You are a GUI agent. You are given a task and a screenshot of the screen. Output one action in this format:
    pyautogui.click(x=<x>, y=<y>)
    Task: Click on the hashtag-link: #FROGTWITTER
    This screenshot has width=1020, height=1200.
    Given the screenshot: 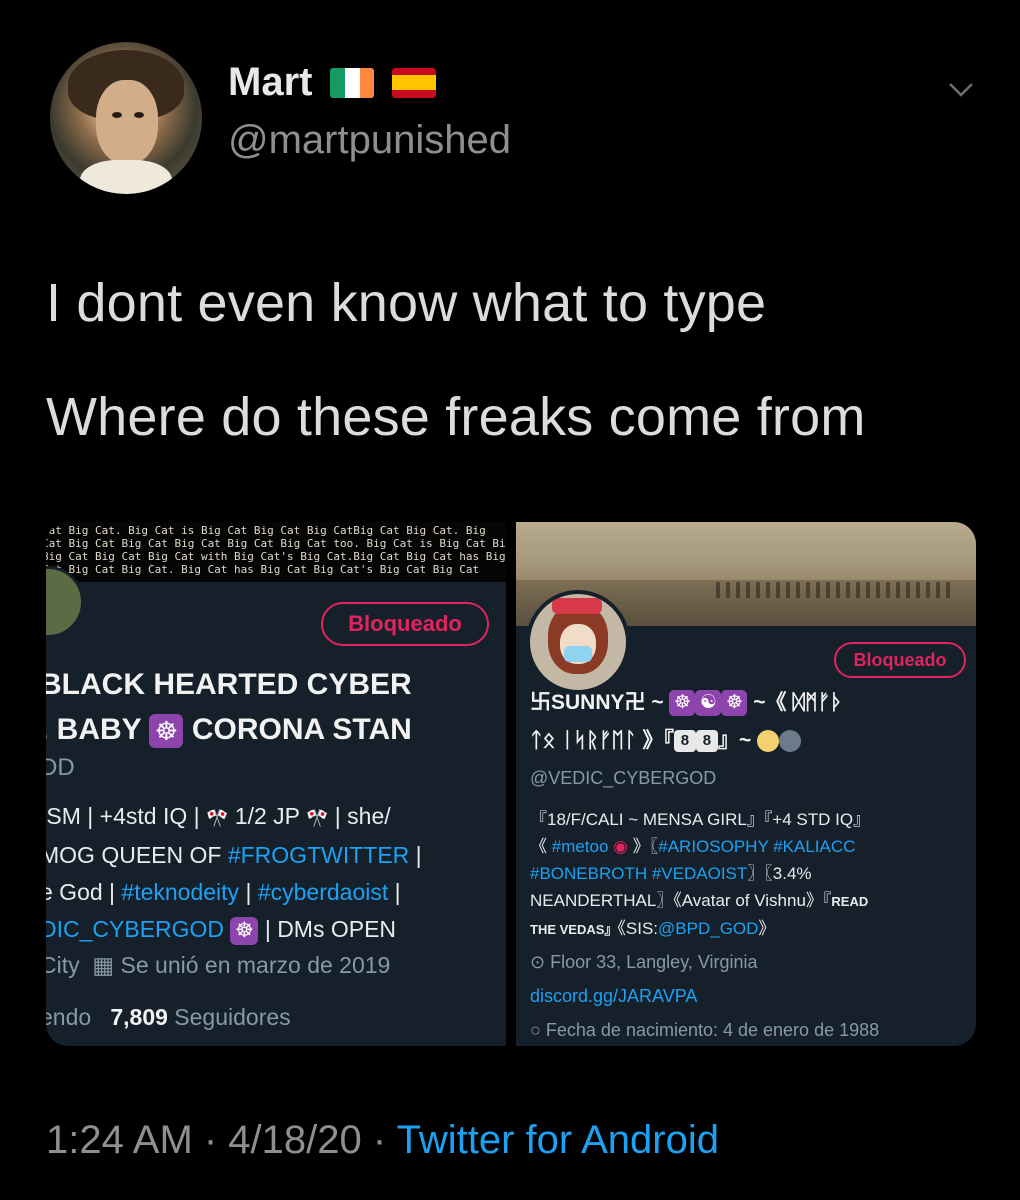 What is the action you would take?
    pyautogui.click(x=318, y=855)
    